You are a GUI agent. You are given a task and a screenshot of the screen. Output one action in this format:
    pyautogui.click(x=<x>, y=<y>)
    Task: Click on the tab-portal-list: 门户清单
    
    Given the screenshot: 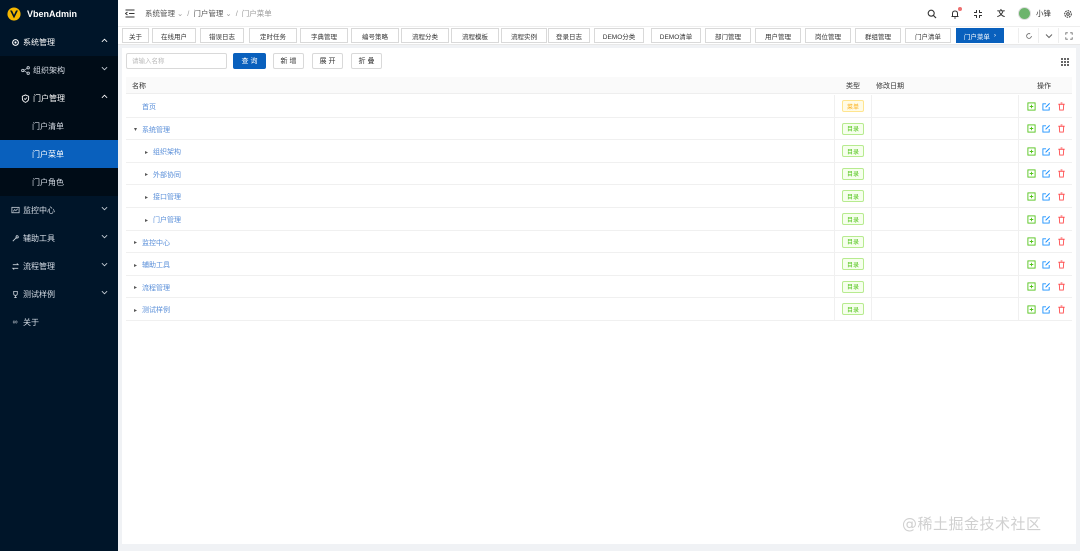 What is the action you would take?
    pyautogui.click(x=928, y=35)
    